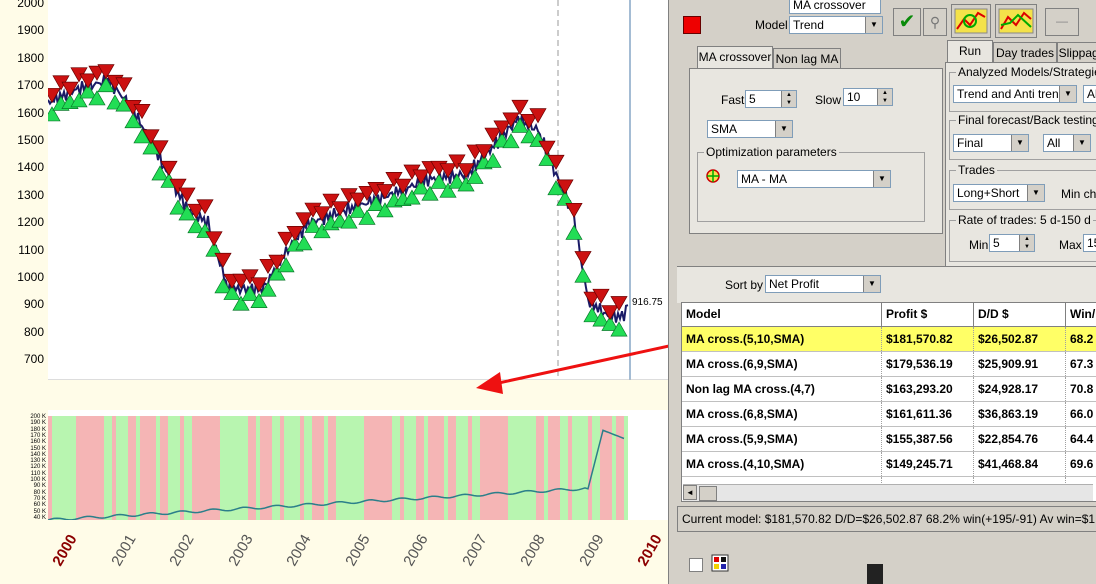 The width and height of the screenshot is (1096, 584). What do you see at coordinates (720, 563) in the screenshot?
I see `palette-icon` at bounding box center [720, 563].